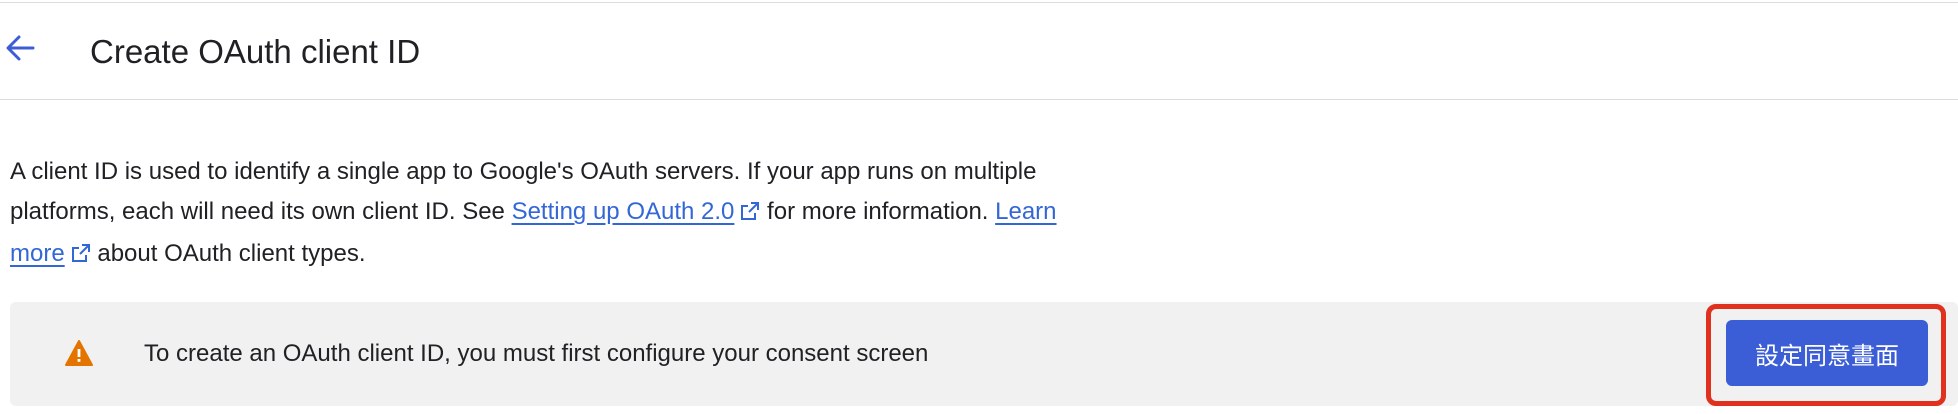 This screenshot has width=1958, height=414. Describe the element at coordinates (79, 353) in the screenshot. I see `warning-icon` at that location.